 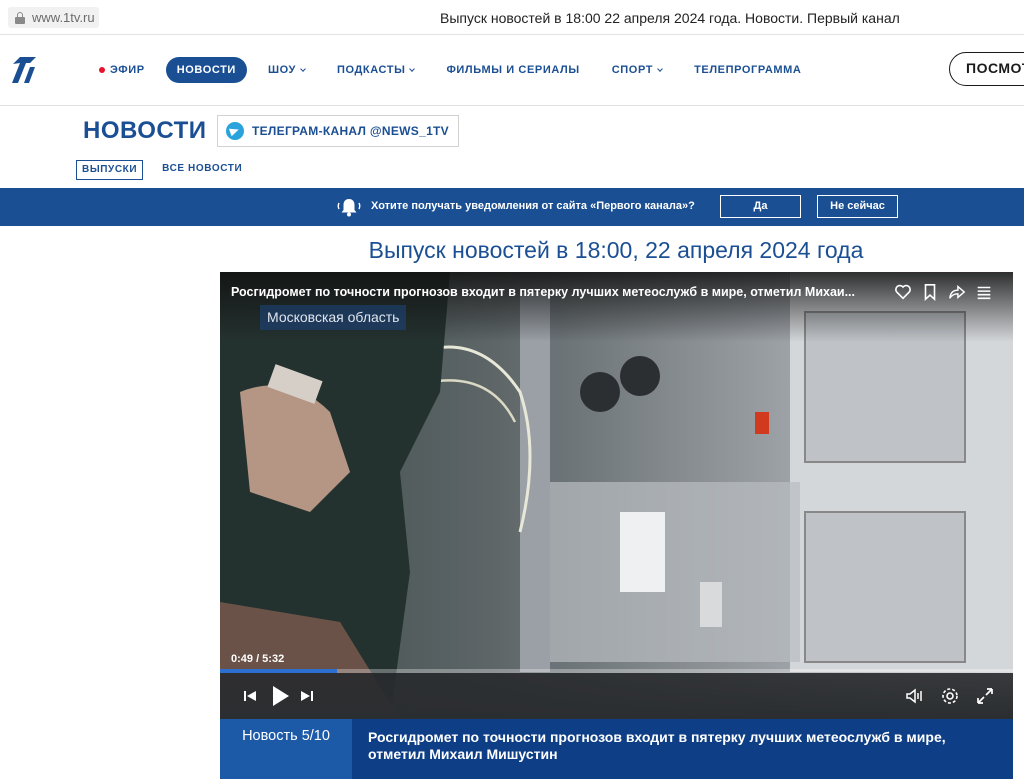 I want to click on nav-item-label: ШОУ, so click(x=281, y=70).